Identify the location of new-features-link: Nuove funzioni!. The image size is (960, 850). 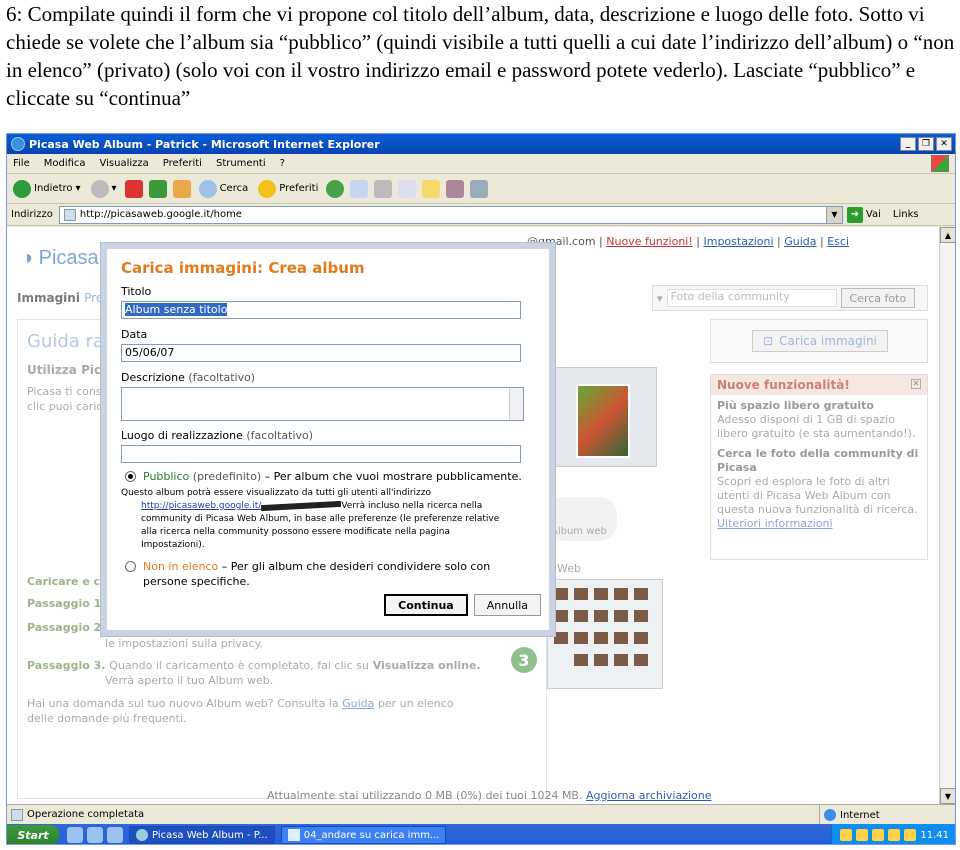
(649, 241).